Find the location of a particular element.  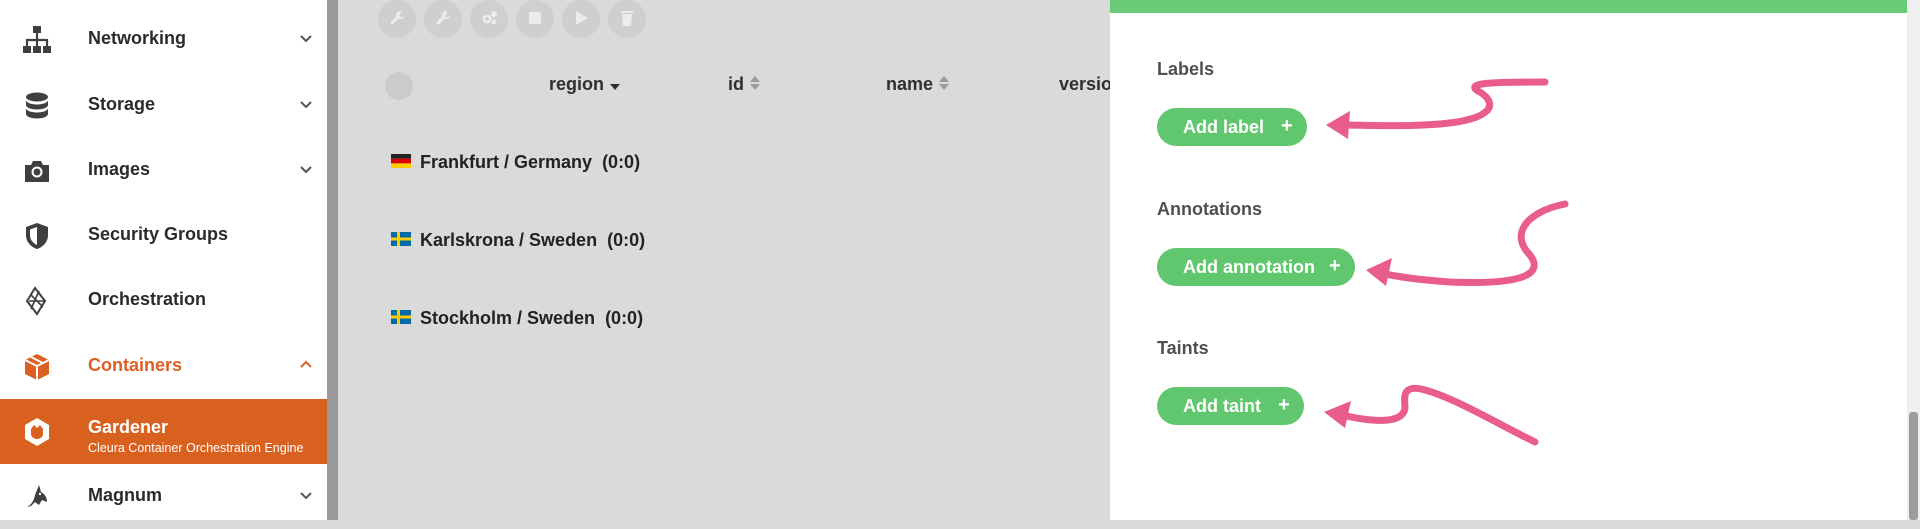

network-icon is located at coordinates (37, 40).